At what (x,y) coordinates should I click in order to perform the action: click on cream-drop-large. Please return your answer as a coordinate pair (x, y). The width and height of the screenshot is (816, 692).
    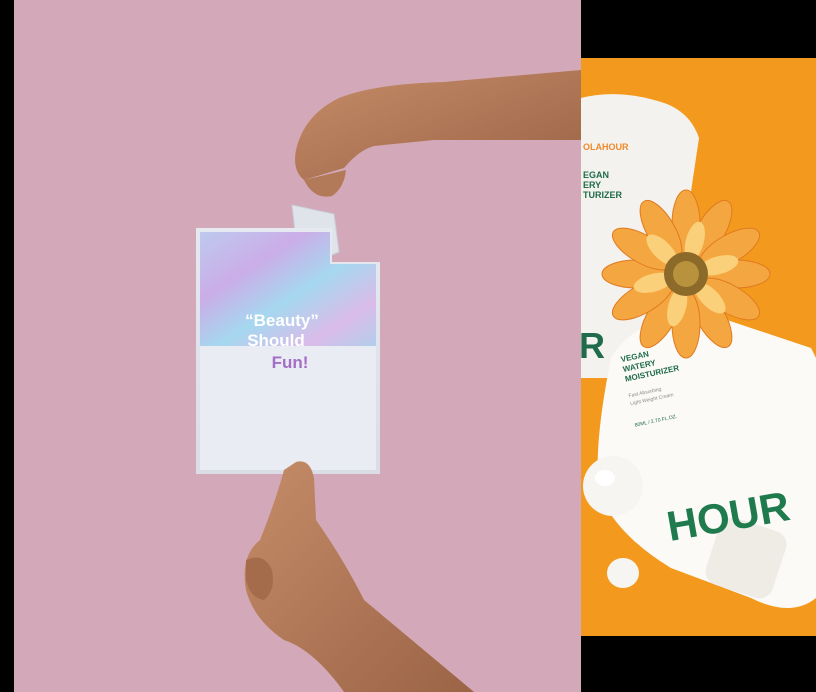
    Looking at the image, I should click on (613, 486).